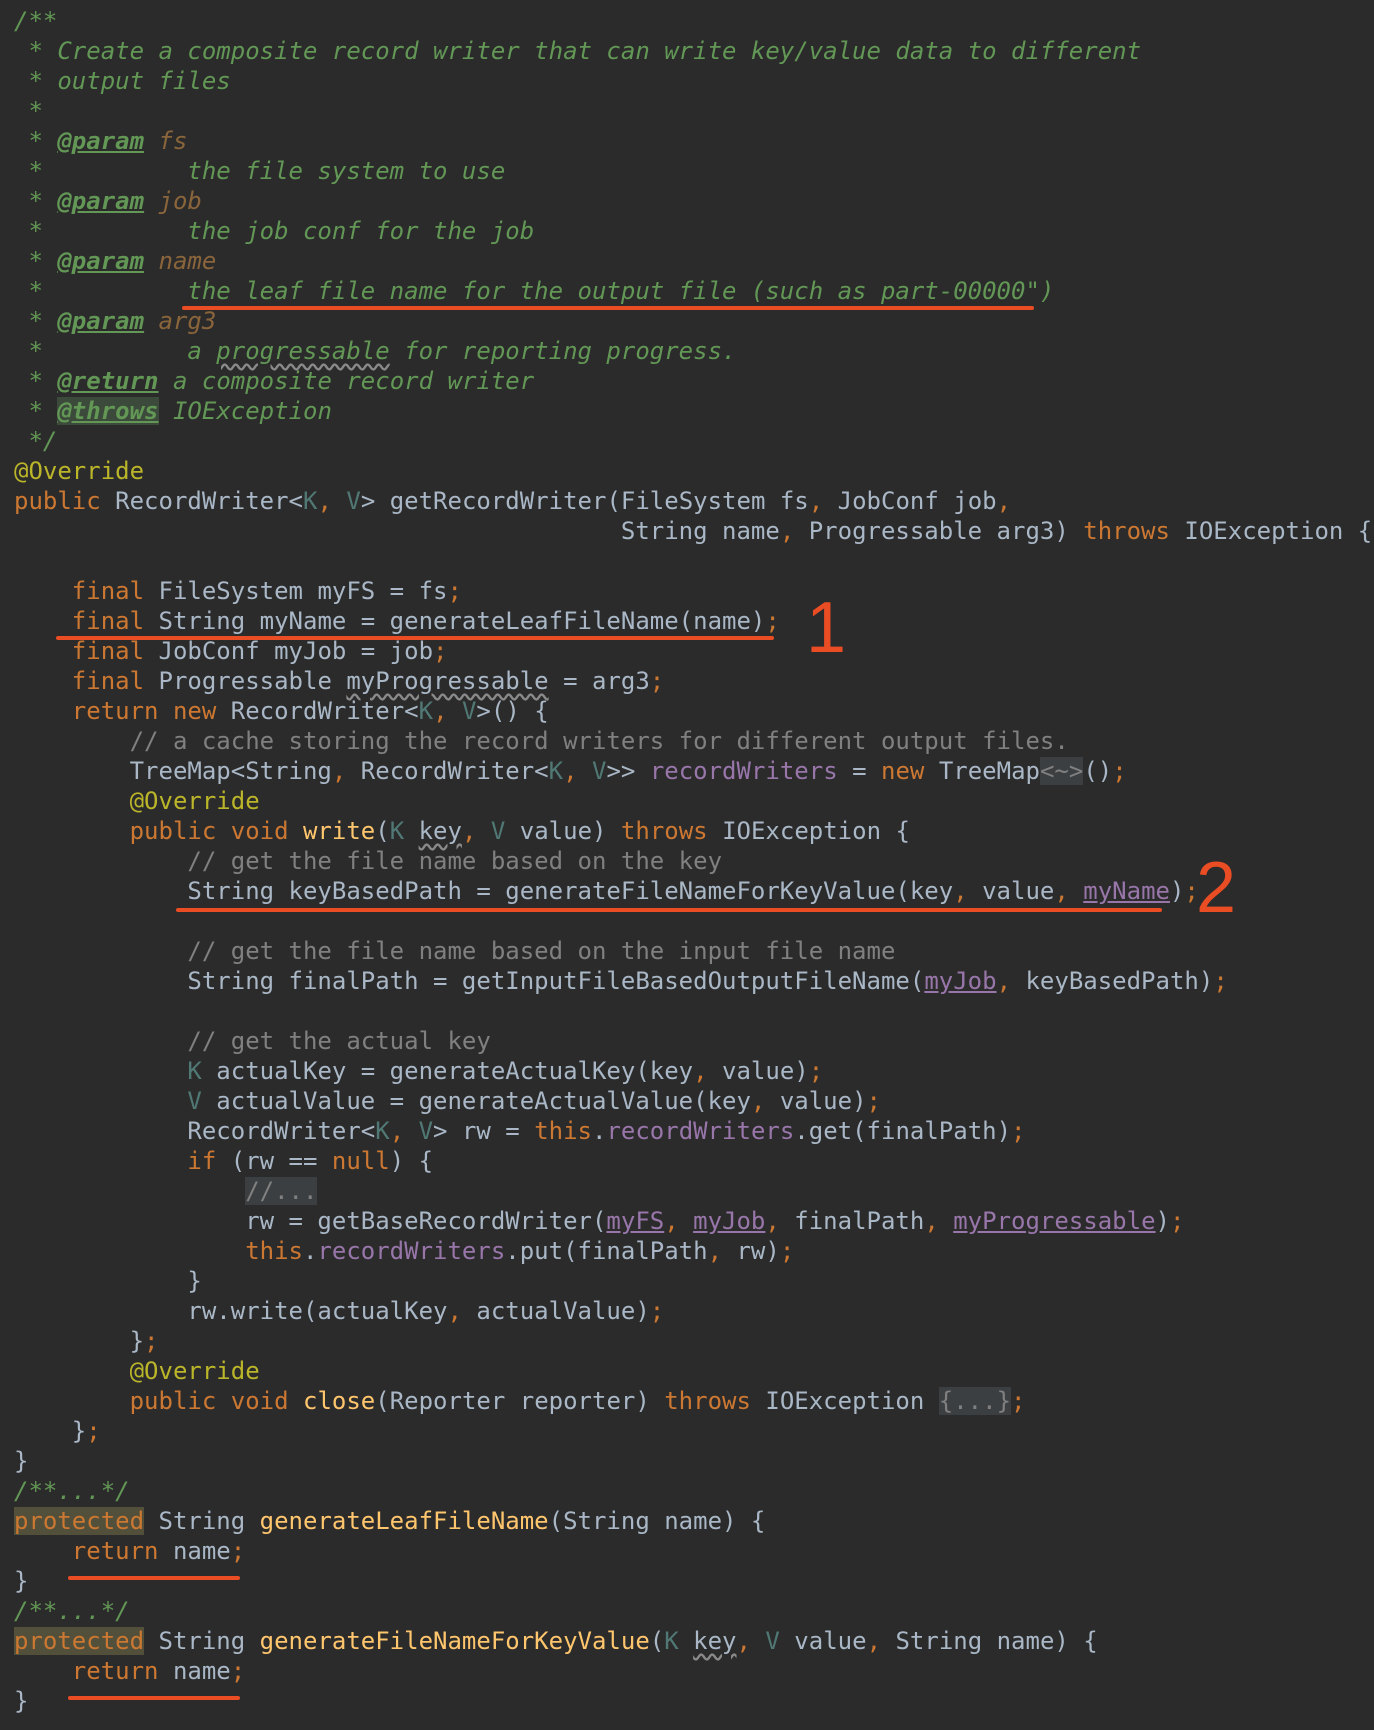  I want to click on code-line: * the job conf for the job, so click(274, 231).